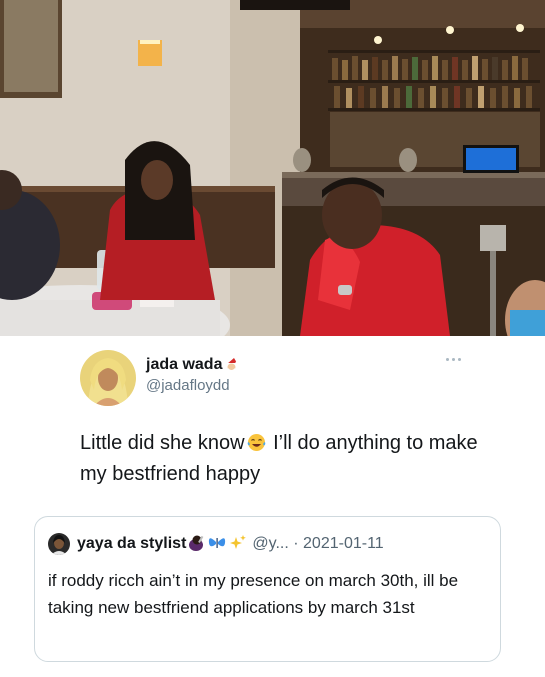  I want to click on author-avatar, so click(108, 378).